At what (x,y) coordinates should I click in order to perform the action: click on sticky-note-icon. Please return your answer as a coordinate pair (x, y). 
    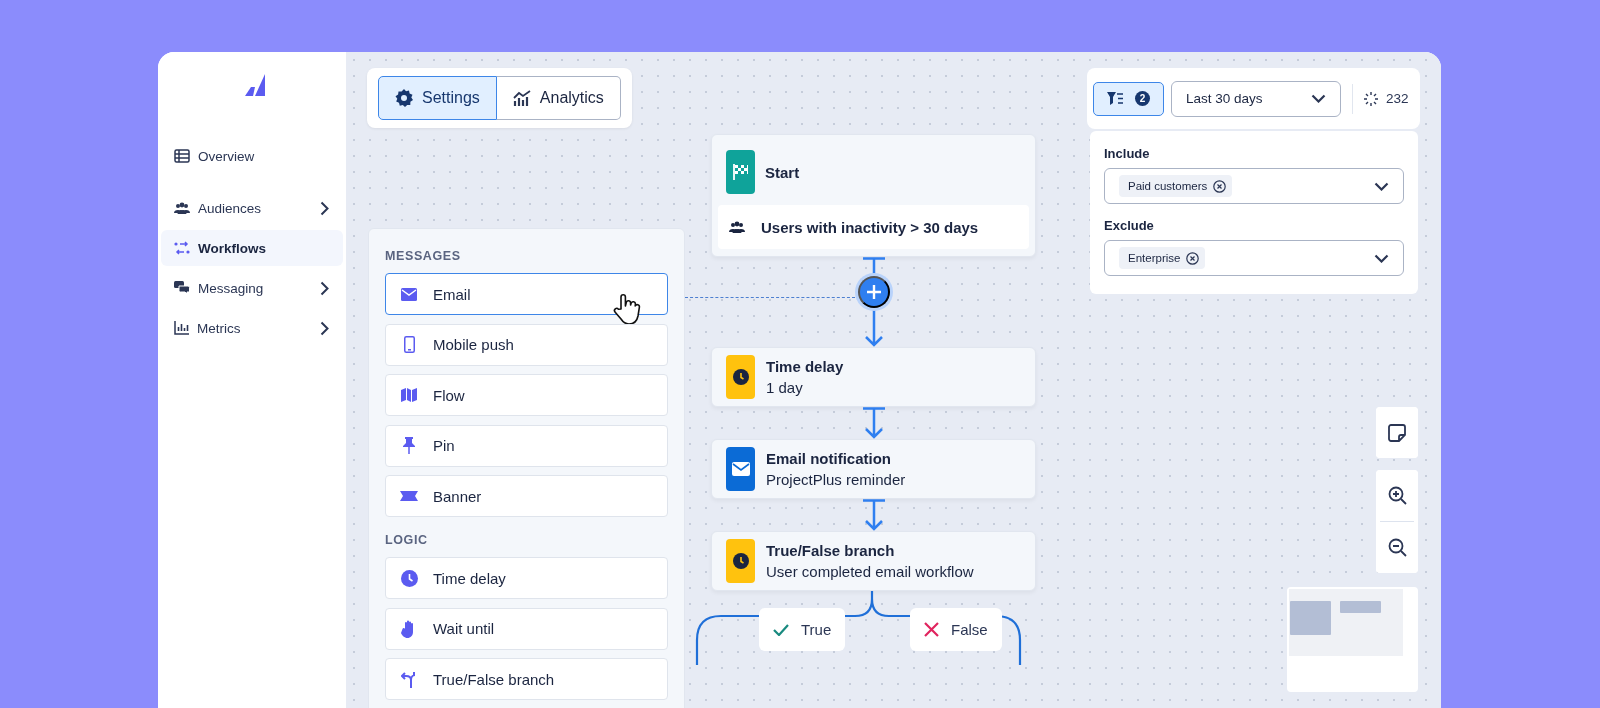
    Looking at the image, I should click on (1397, 432).